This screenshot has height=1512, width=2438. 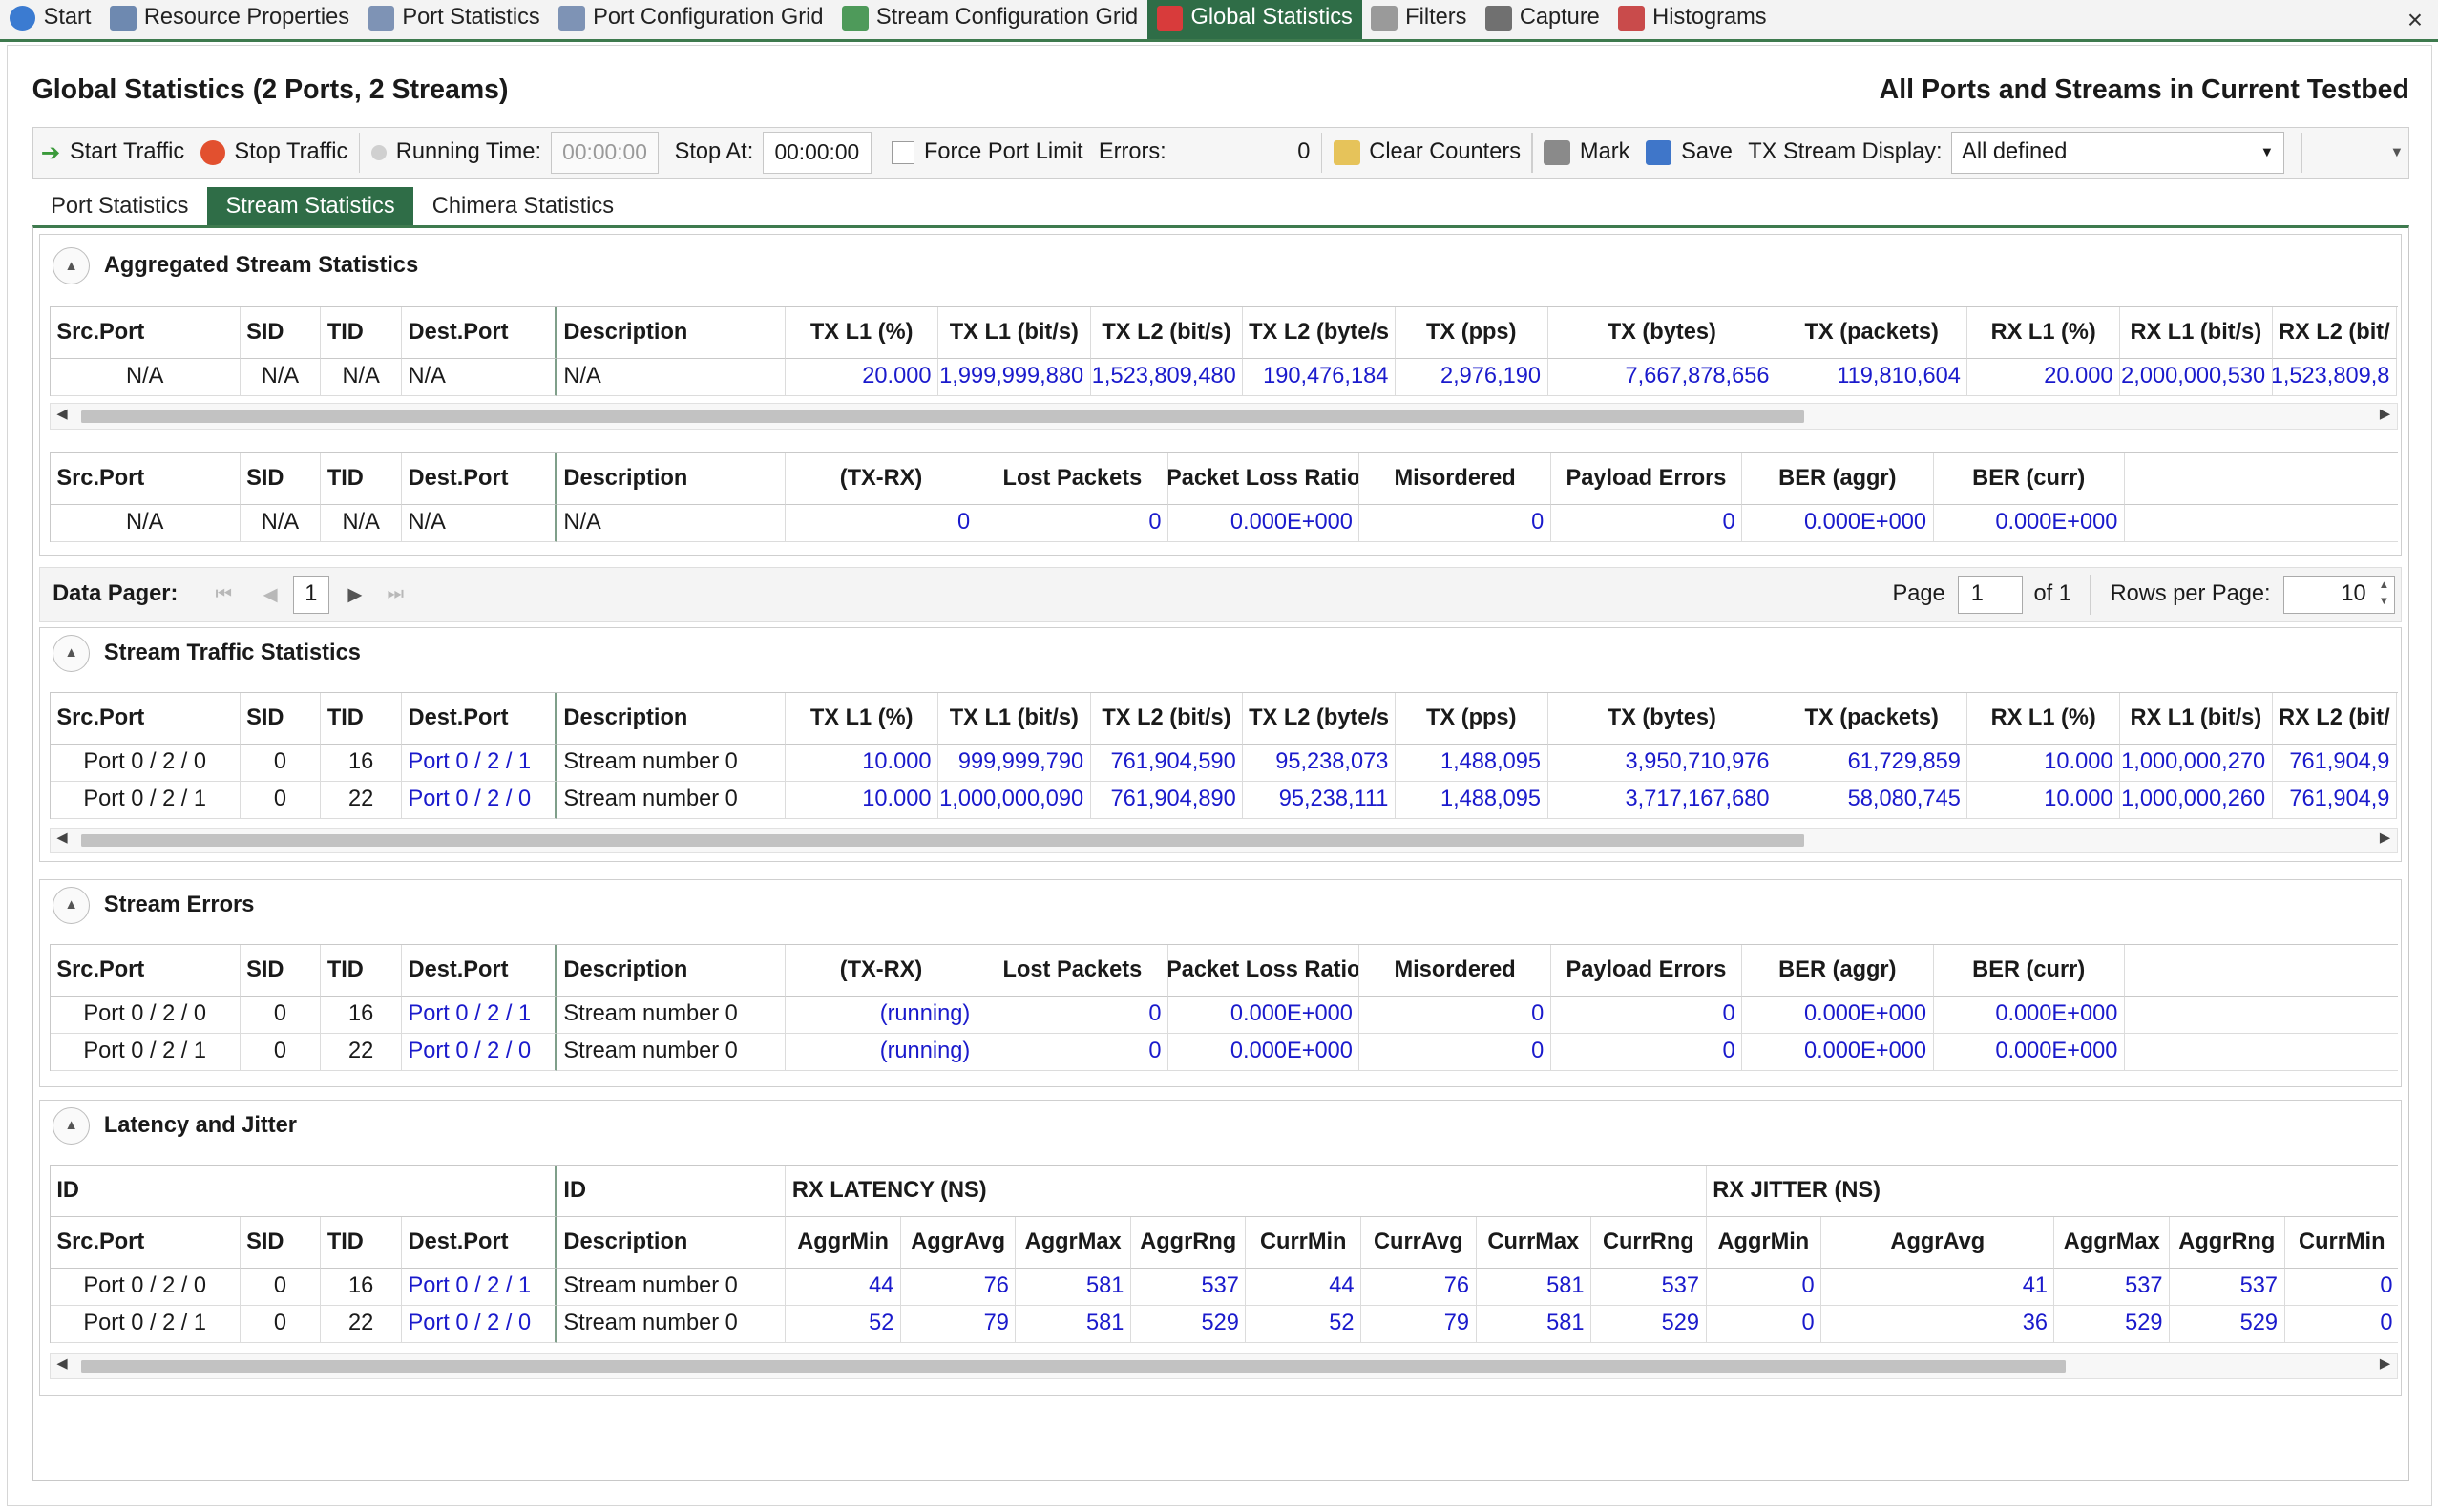 I want to click on column-header: TX L1 (bit/s), so click(x=1014, y=333).